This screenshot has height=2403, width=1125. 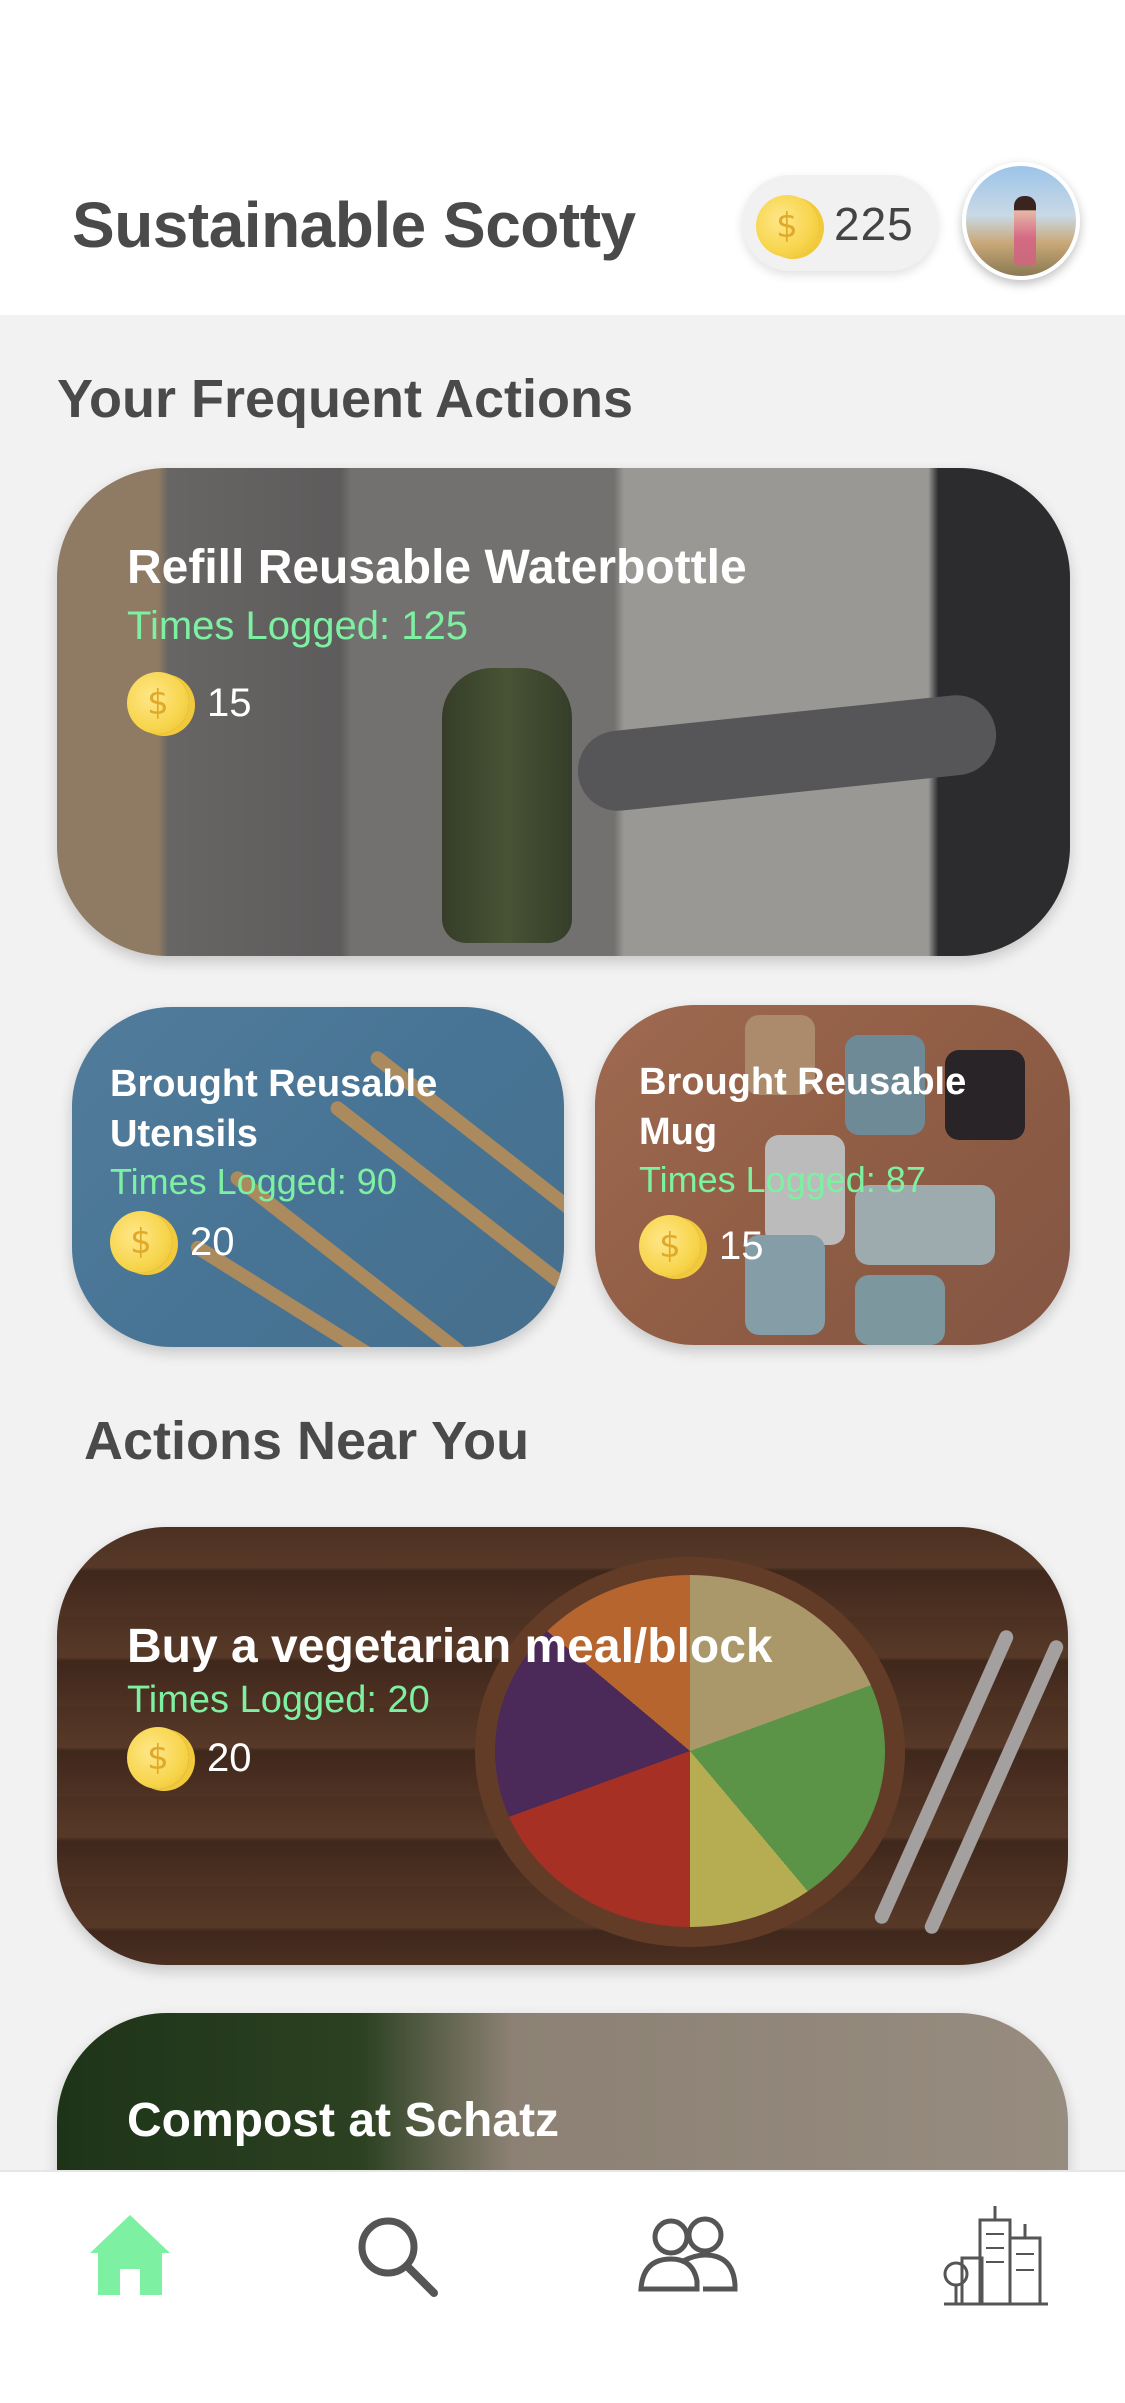 I want to click on times-logged: Times Logged: 87, so click(x=782, y=1179).